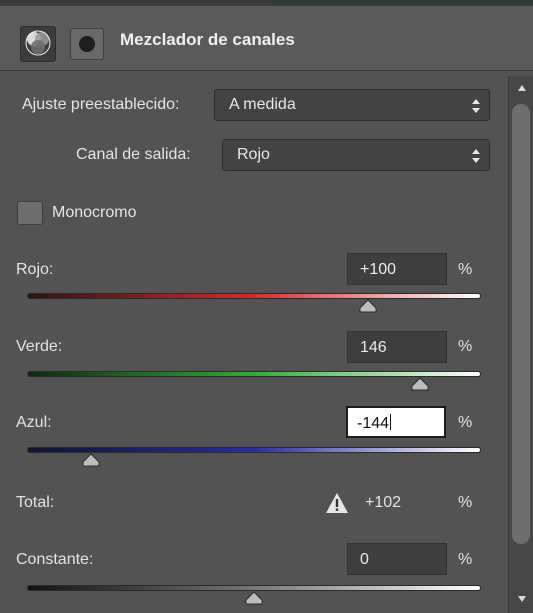 This screenshot has width=533, height=613. What do you see at coordinates (253, 154) in the screenshot?
I see `output-channel-value: Rojo` at bounding box center [253, 154].